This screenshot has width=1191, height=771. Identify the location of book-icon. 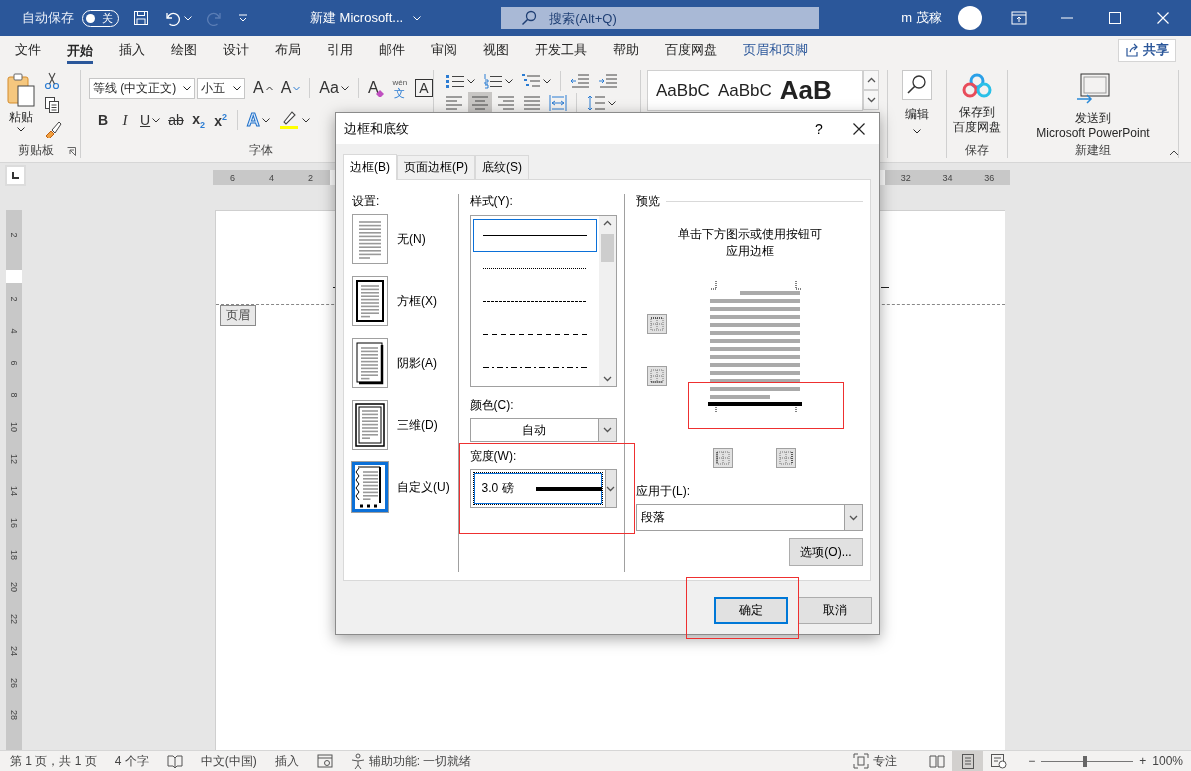
(174, 761).